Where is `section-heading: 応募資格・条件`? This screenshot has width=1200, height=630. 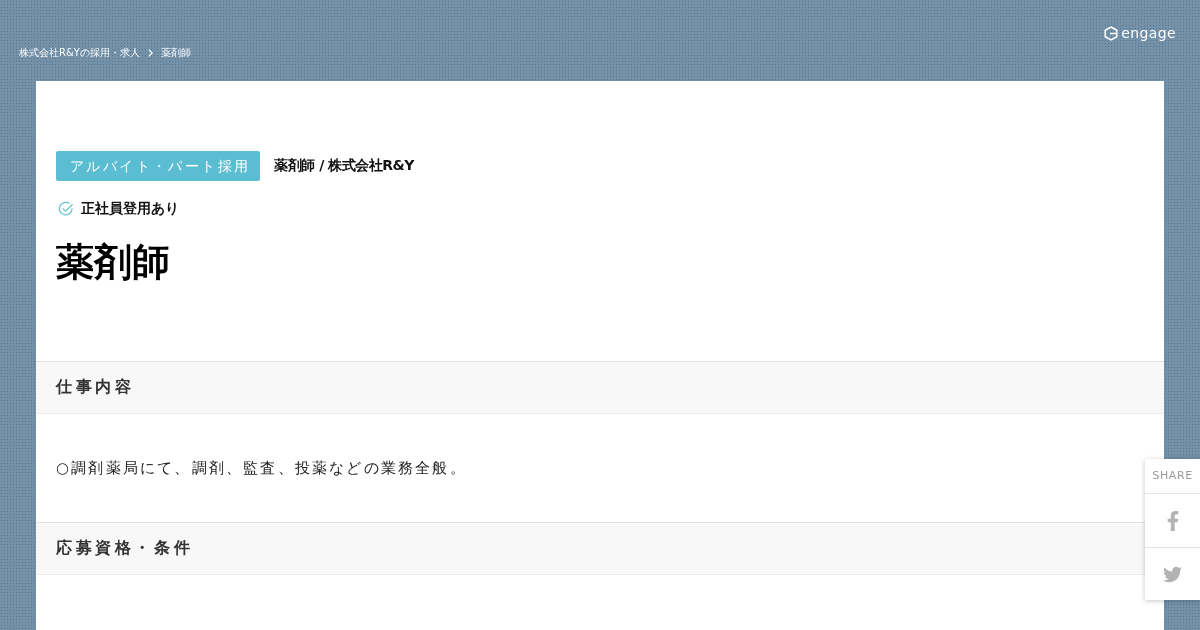 section-heading: 応募資格・条件 is located at coordinates (125, 548).